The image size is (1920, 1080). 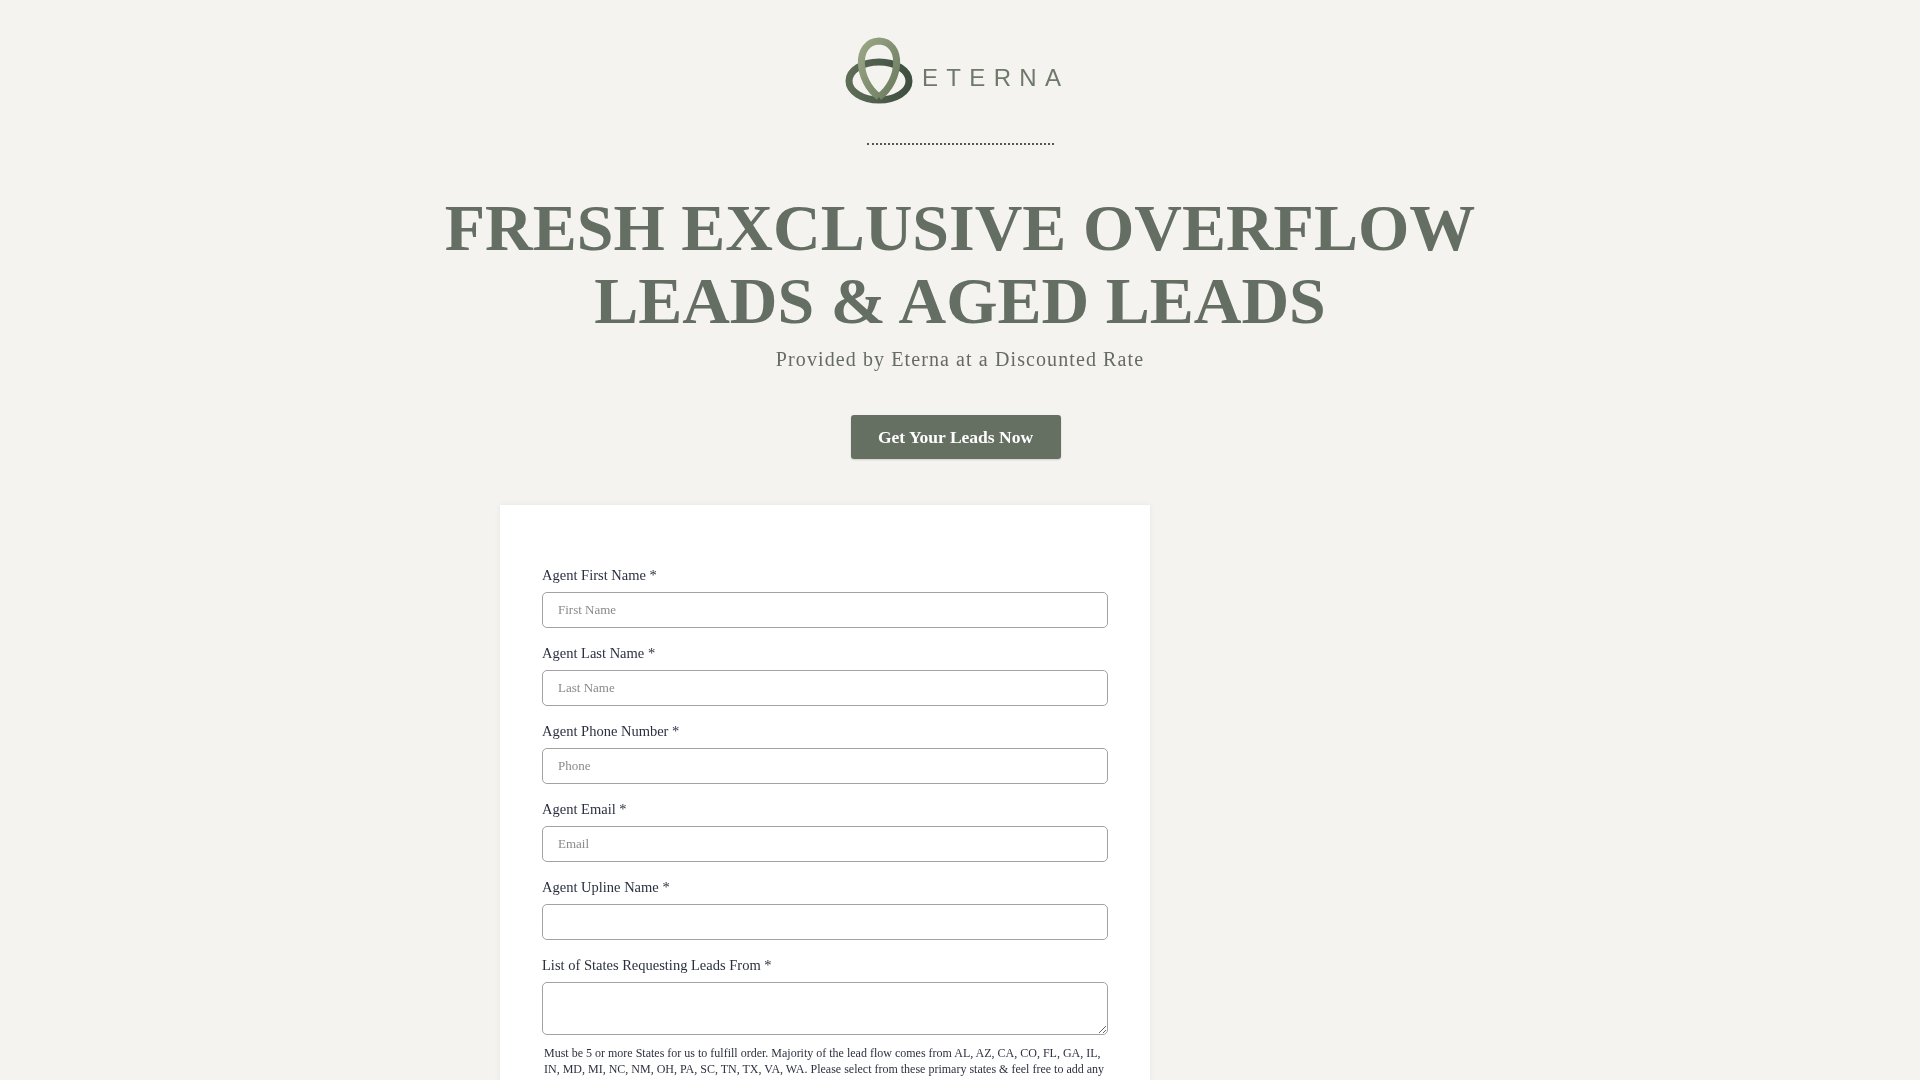 What do you see at coordinates (825, 844) in the screenshot?
I see `text-input-field: Email` at bounding box center [825, 844].